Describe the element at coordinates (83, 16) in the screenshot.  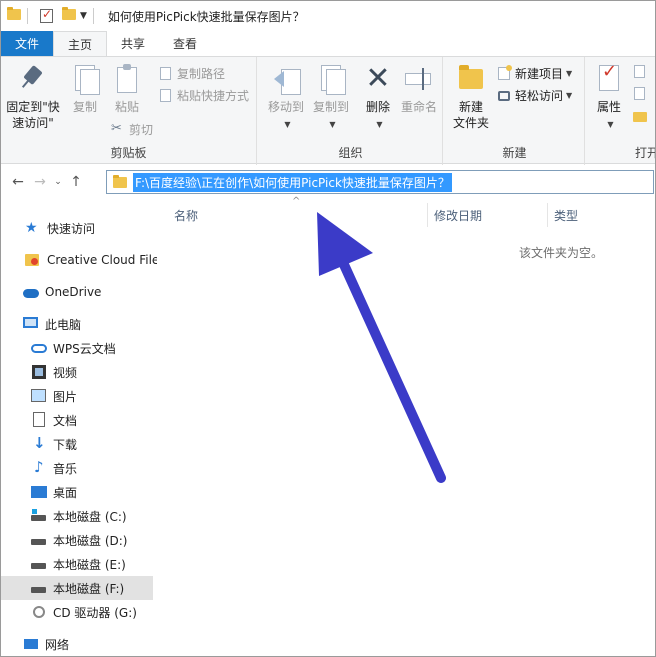
I see `quick-access-dropdown-icon: ▼` at that location.